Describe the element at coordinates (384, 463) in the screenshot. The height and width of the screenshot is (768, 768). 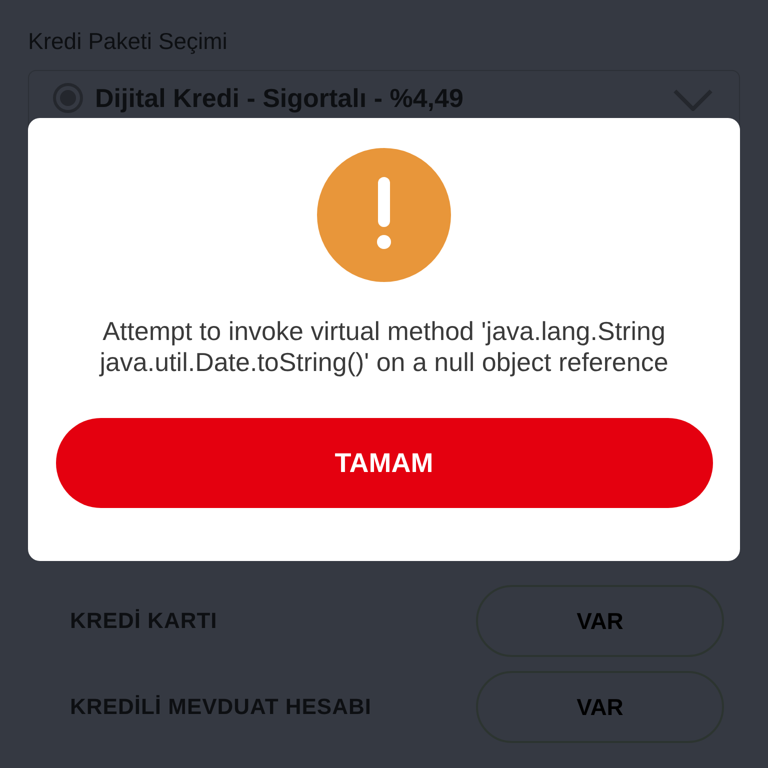
I see `ok-button: TAMAM` at that location.